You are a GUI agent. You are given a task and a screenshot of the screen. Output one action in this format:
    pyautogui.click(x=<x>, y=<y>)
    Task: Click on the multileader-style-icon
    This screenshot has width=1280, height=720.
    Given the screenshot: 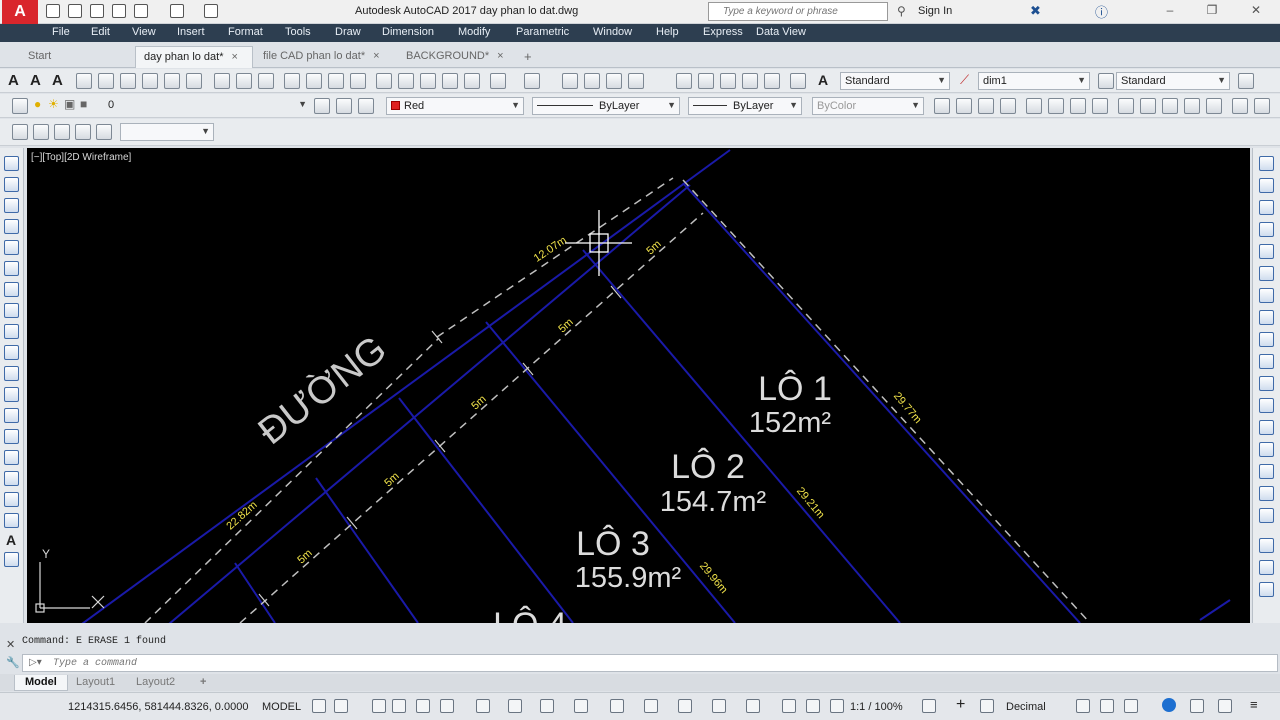 What is the action you would take?
    pyautogui.click(x=1246, y=81)
    